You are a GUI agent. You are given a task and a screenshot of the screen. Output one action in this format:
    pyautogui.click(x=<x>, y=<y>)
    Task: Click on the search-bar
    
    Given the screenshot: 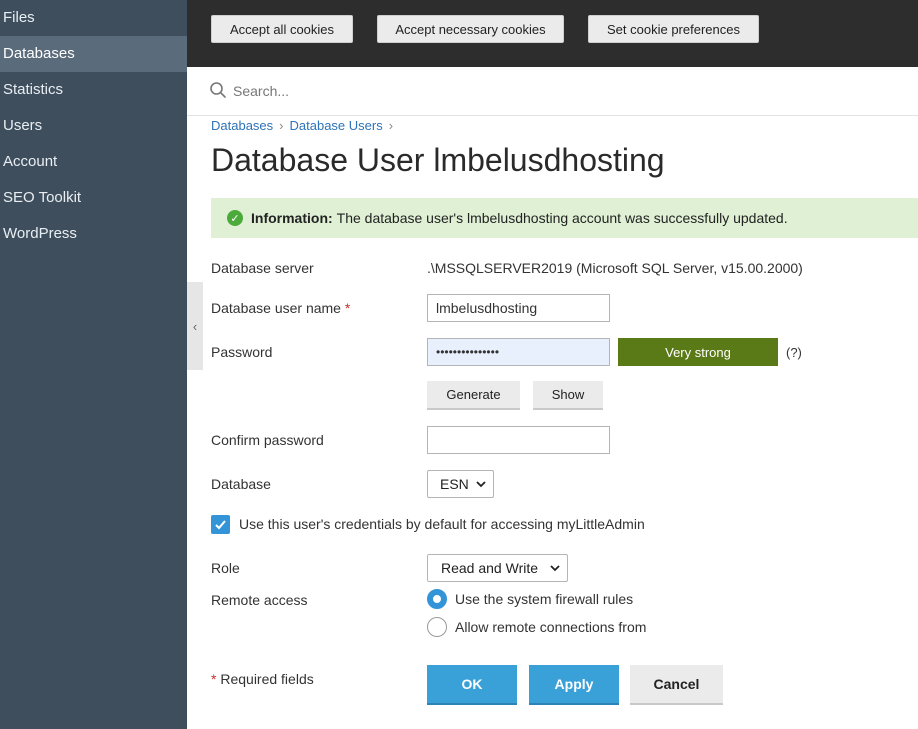 What is the action you would take?
    pyautogui.click(x=552, y=91)
    